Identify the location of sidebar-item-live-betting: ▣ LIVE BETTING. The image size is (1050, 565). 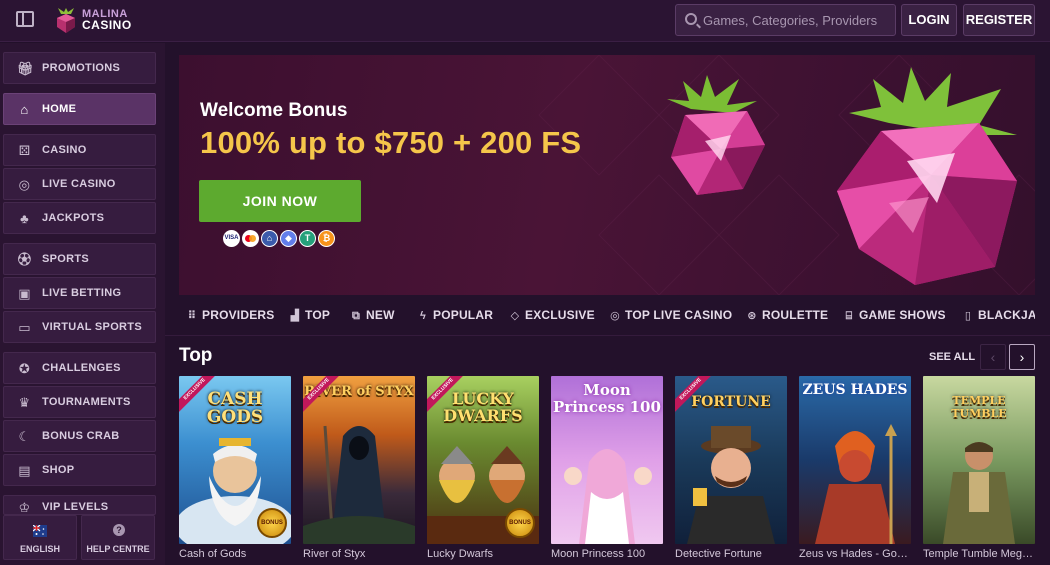
(79, 293).